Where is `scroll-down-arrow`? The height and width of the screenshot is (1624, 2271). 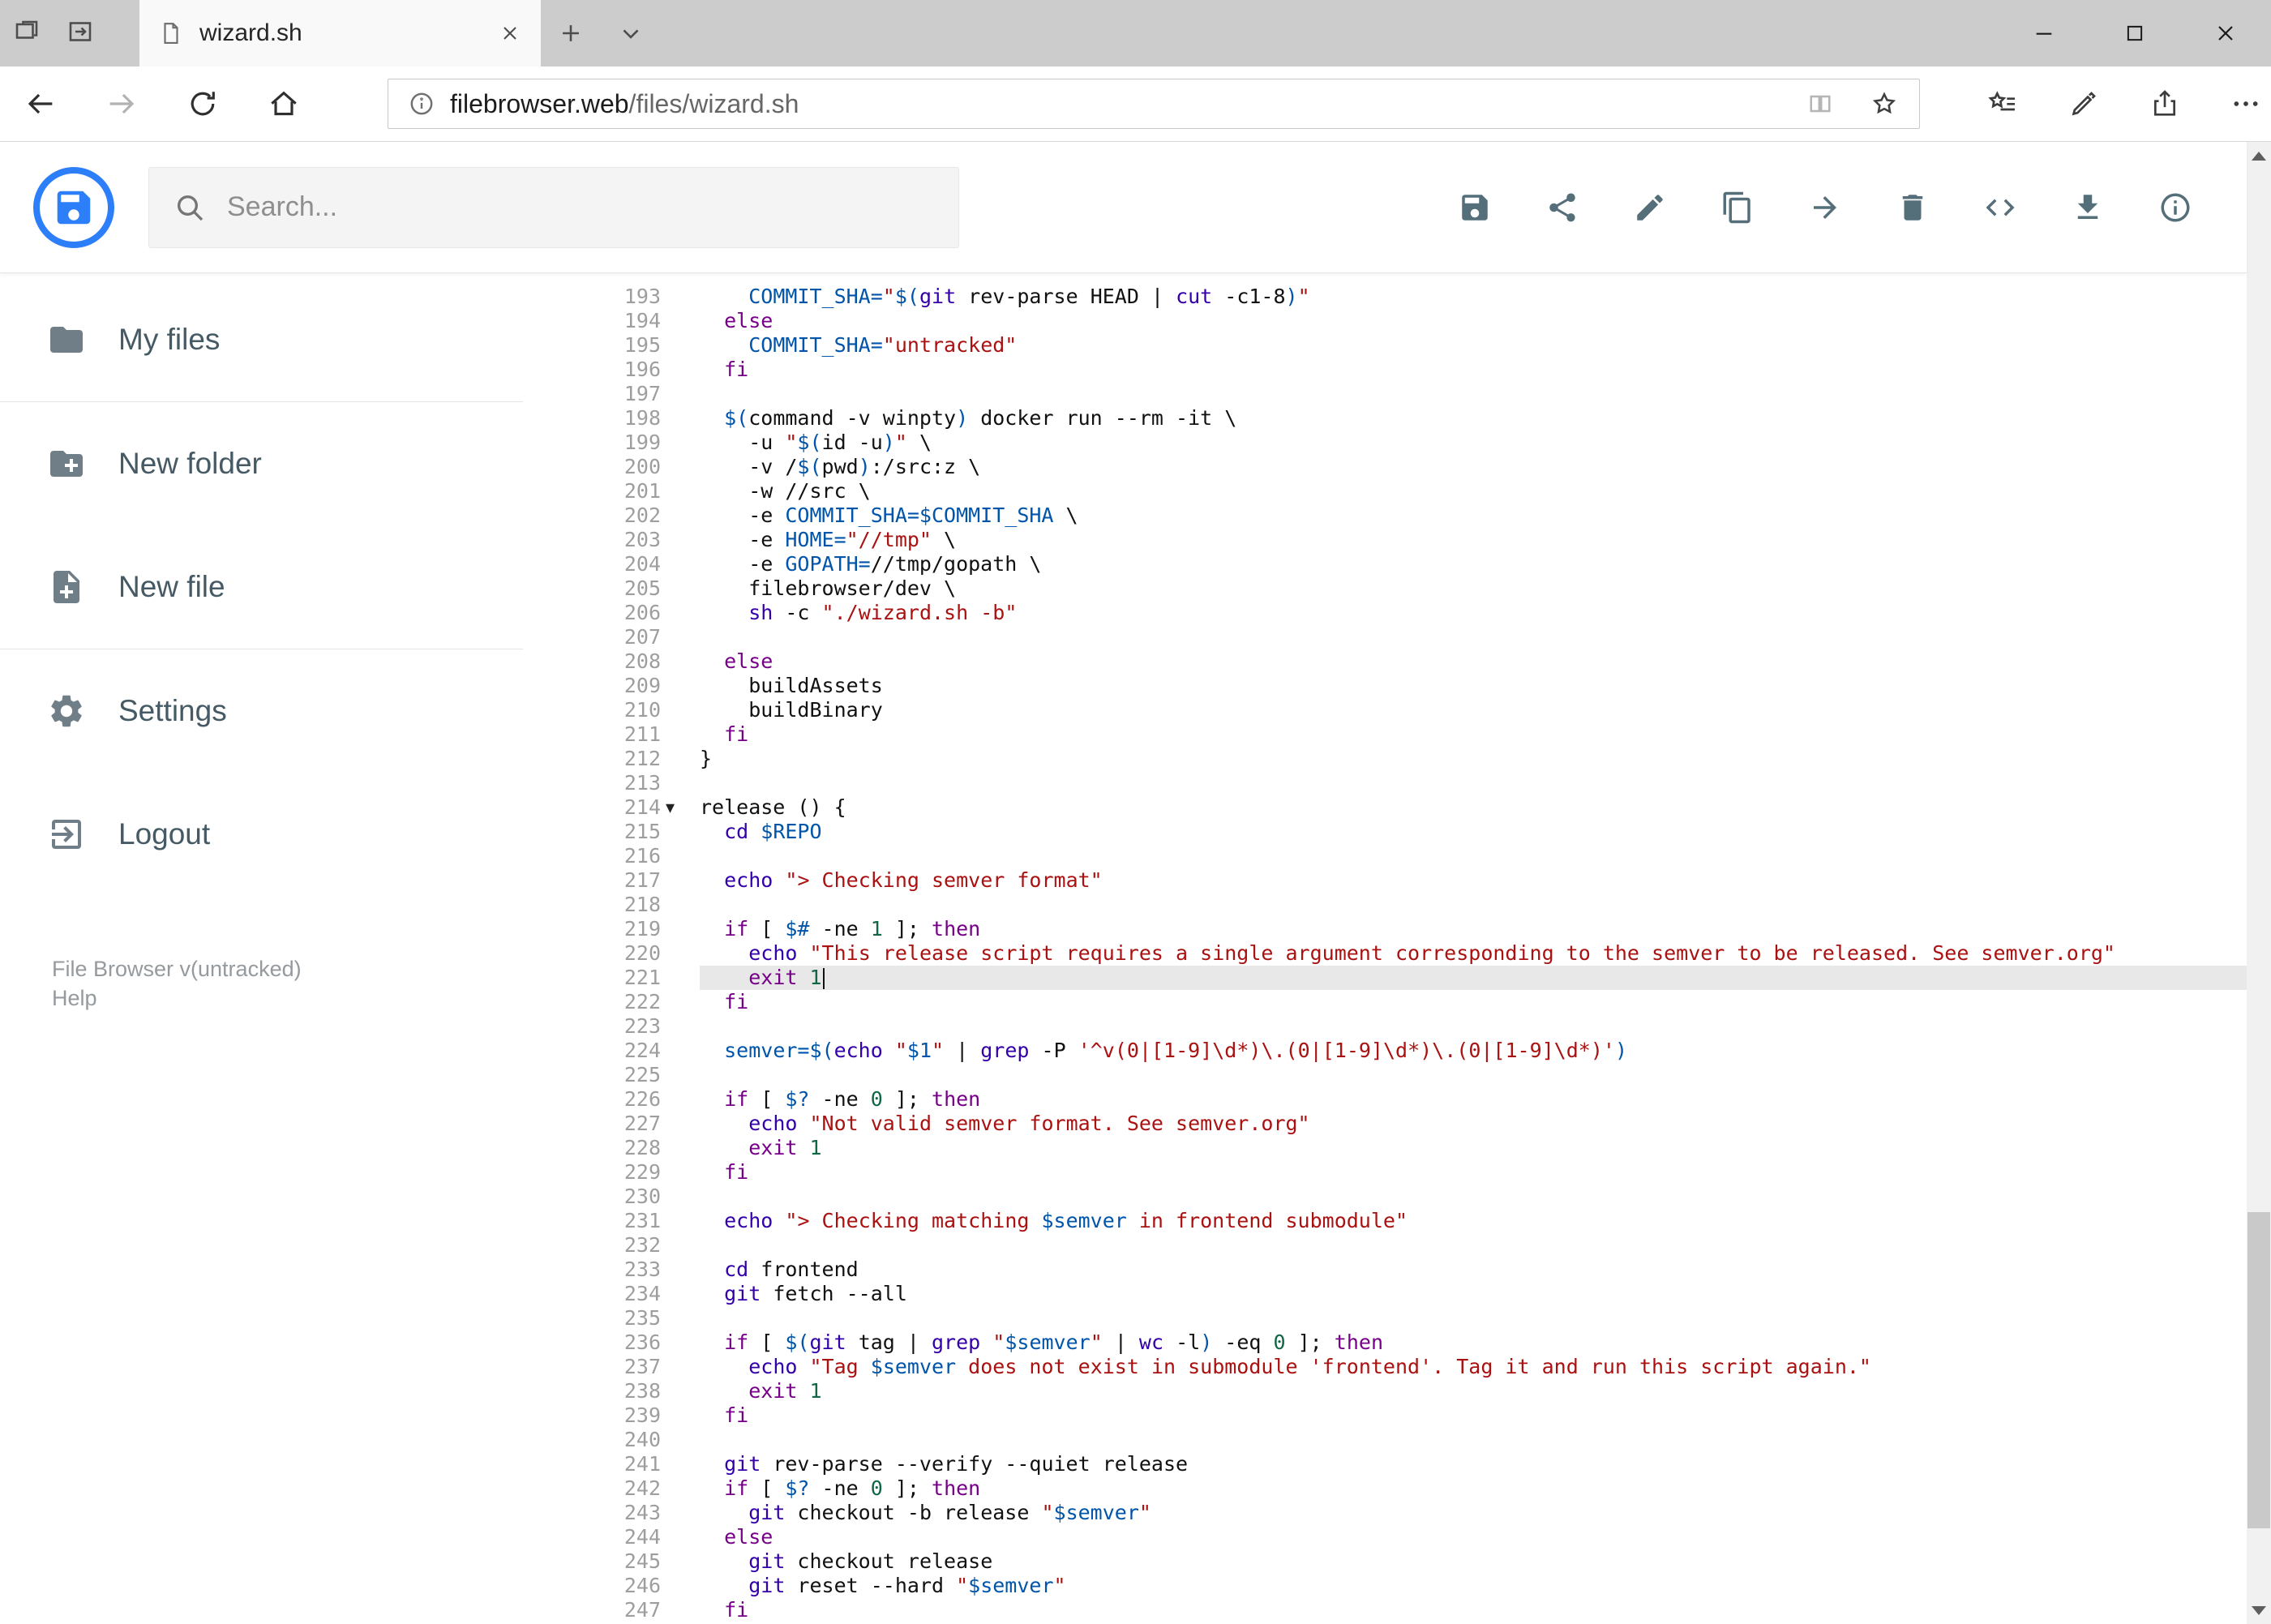
scroll-down-arrow is located at coordinates (2259, 1610).